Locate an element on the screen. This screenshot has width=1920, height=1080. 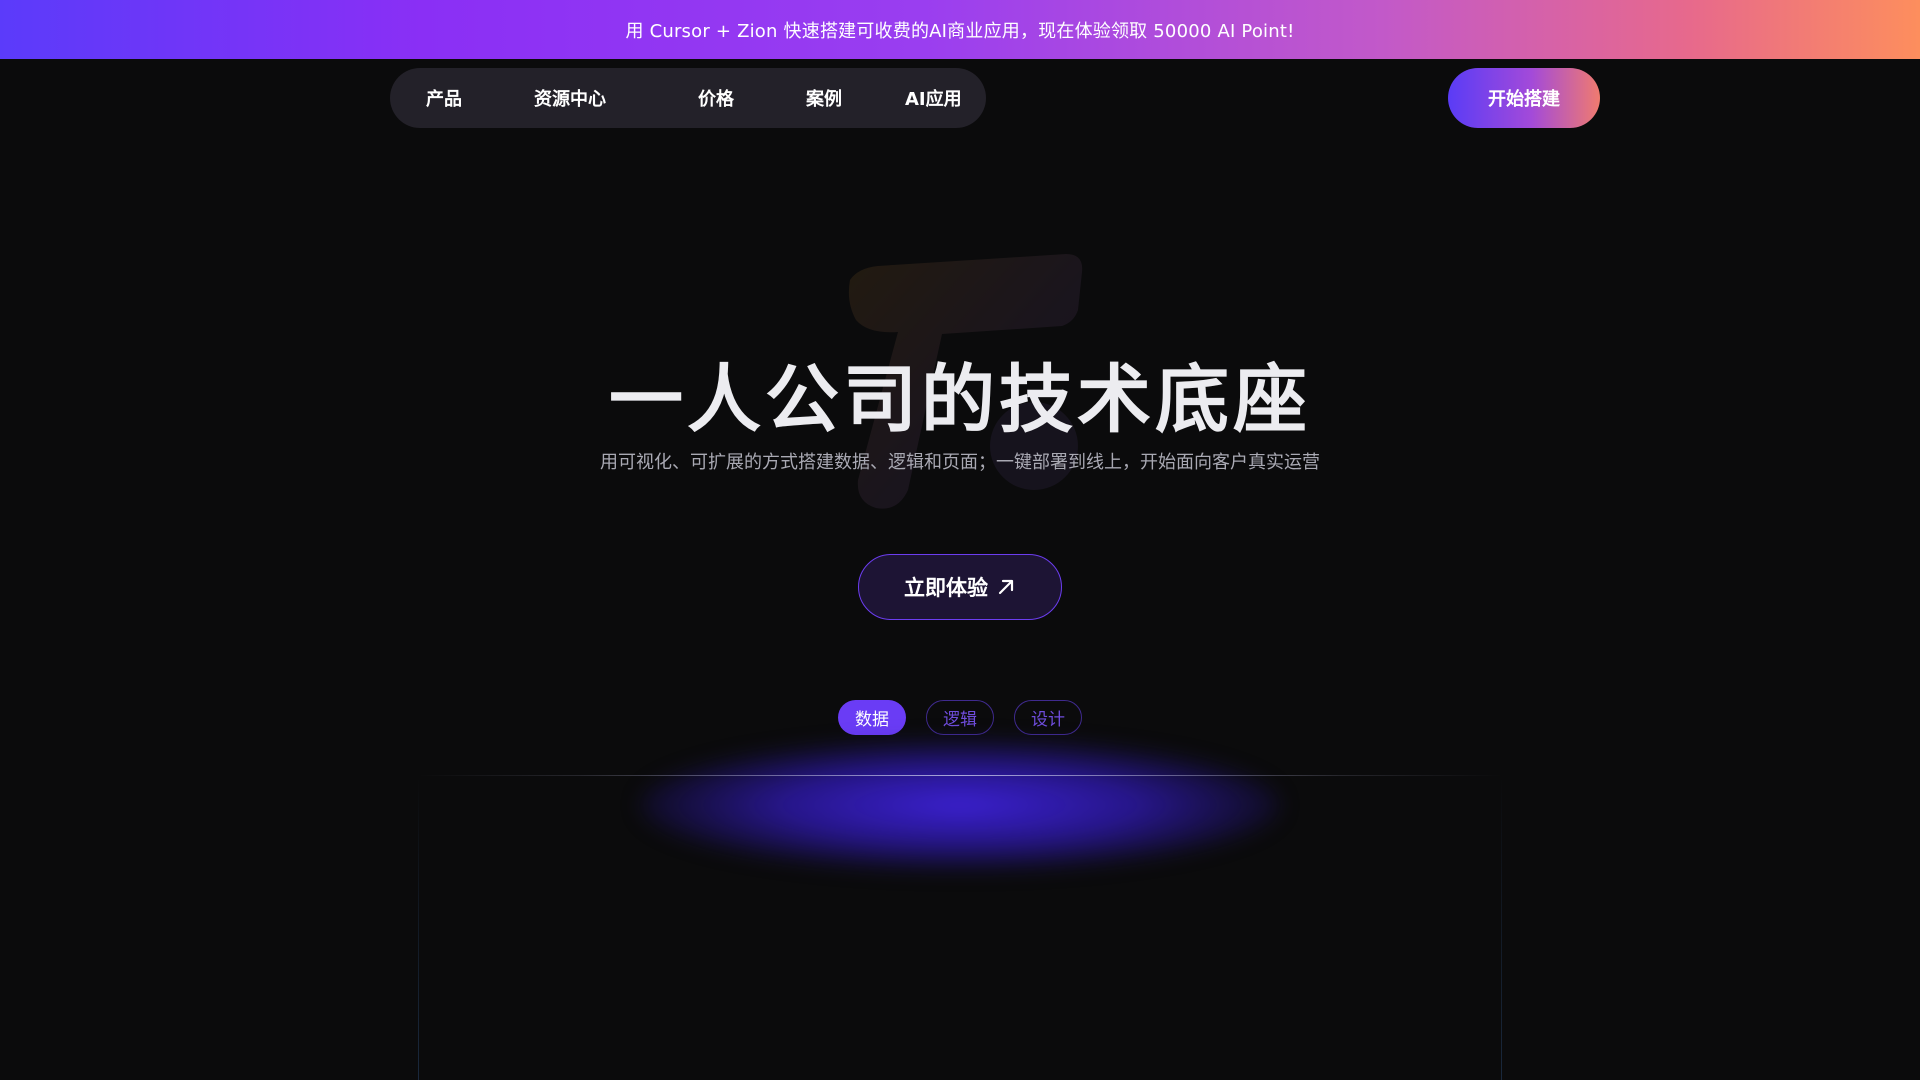
hero-title: 一人公司的技术底座 is located at coordinates (960, 400).